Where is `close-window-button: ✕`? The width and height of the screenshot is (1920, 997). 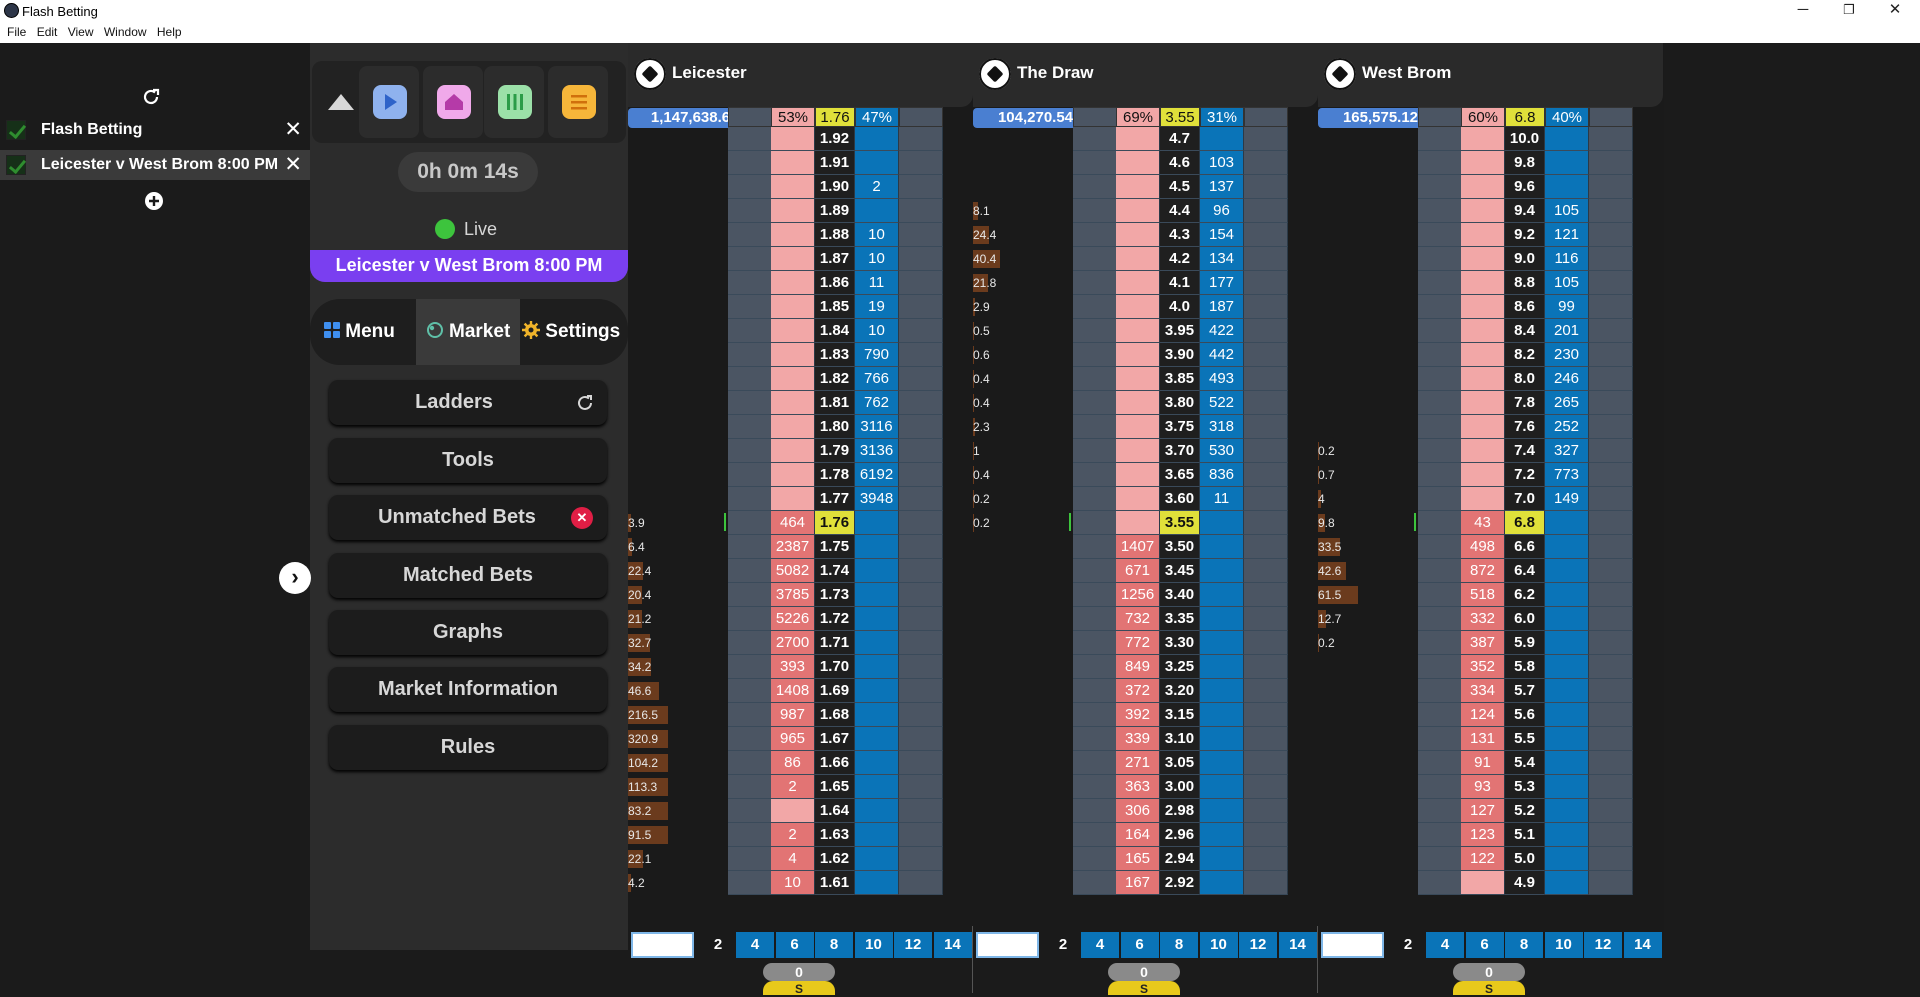
close-window-button: ✕ is located at coordinates (1895, 11).